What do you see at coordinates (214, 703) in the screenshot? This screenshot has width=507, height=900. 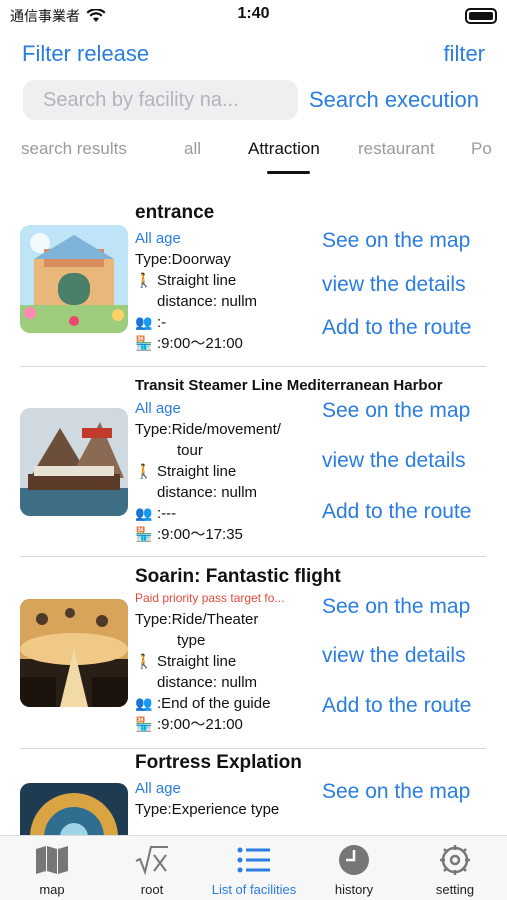 I see `wait-label: :End of the guide` at bounding box center [214, 703].